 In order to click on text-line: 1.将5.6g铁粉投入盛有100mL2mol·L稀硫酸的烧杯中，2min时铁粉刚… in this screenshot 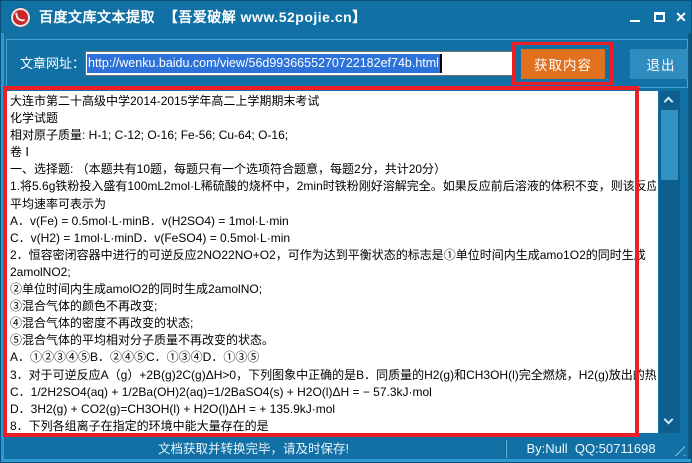, I will do `click(333, 186)`.